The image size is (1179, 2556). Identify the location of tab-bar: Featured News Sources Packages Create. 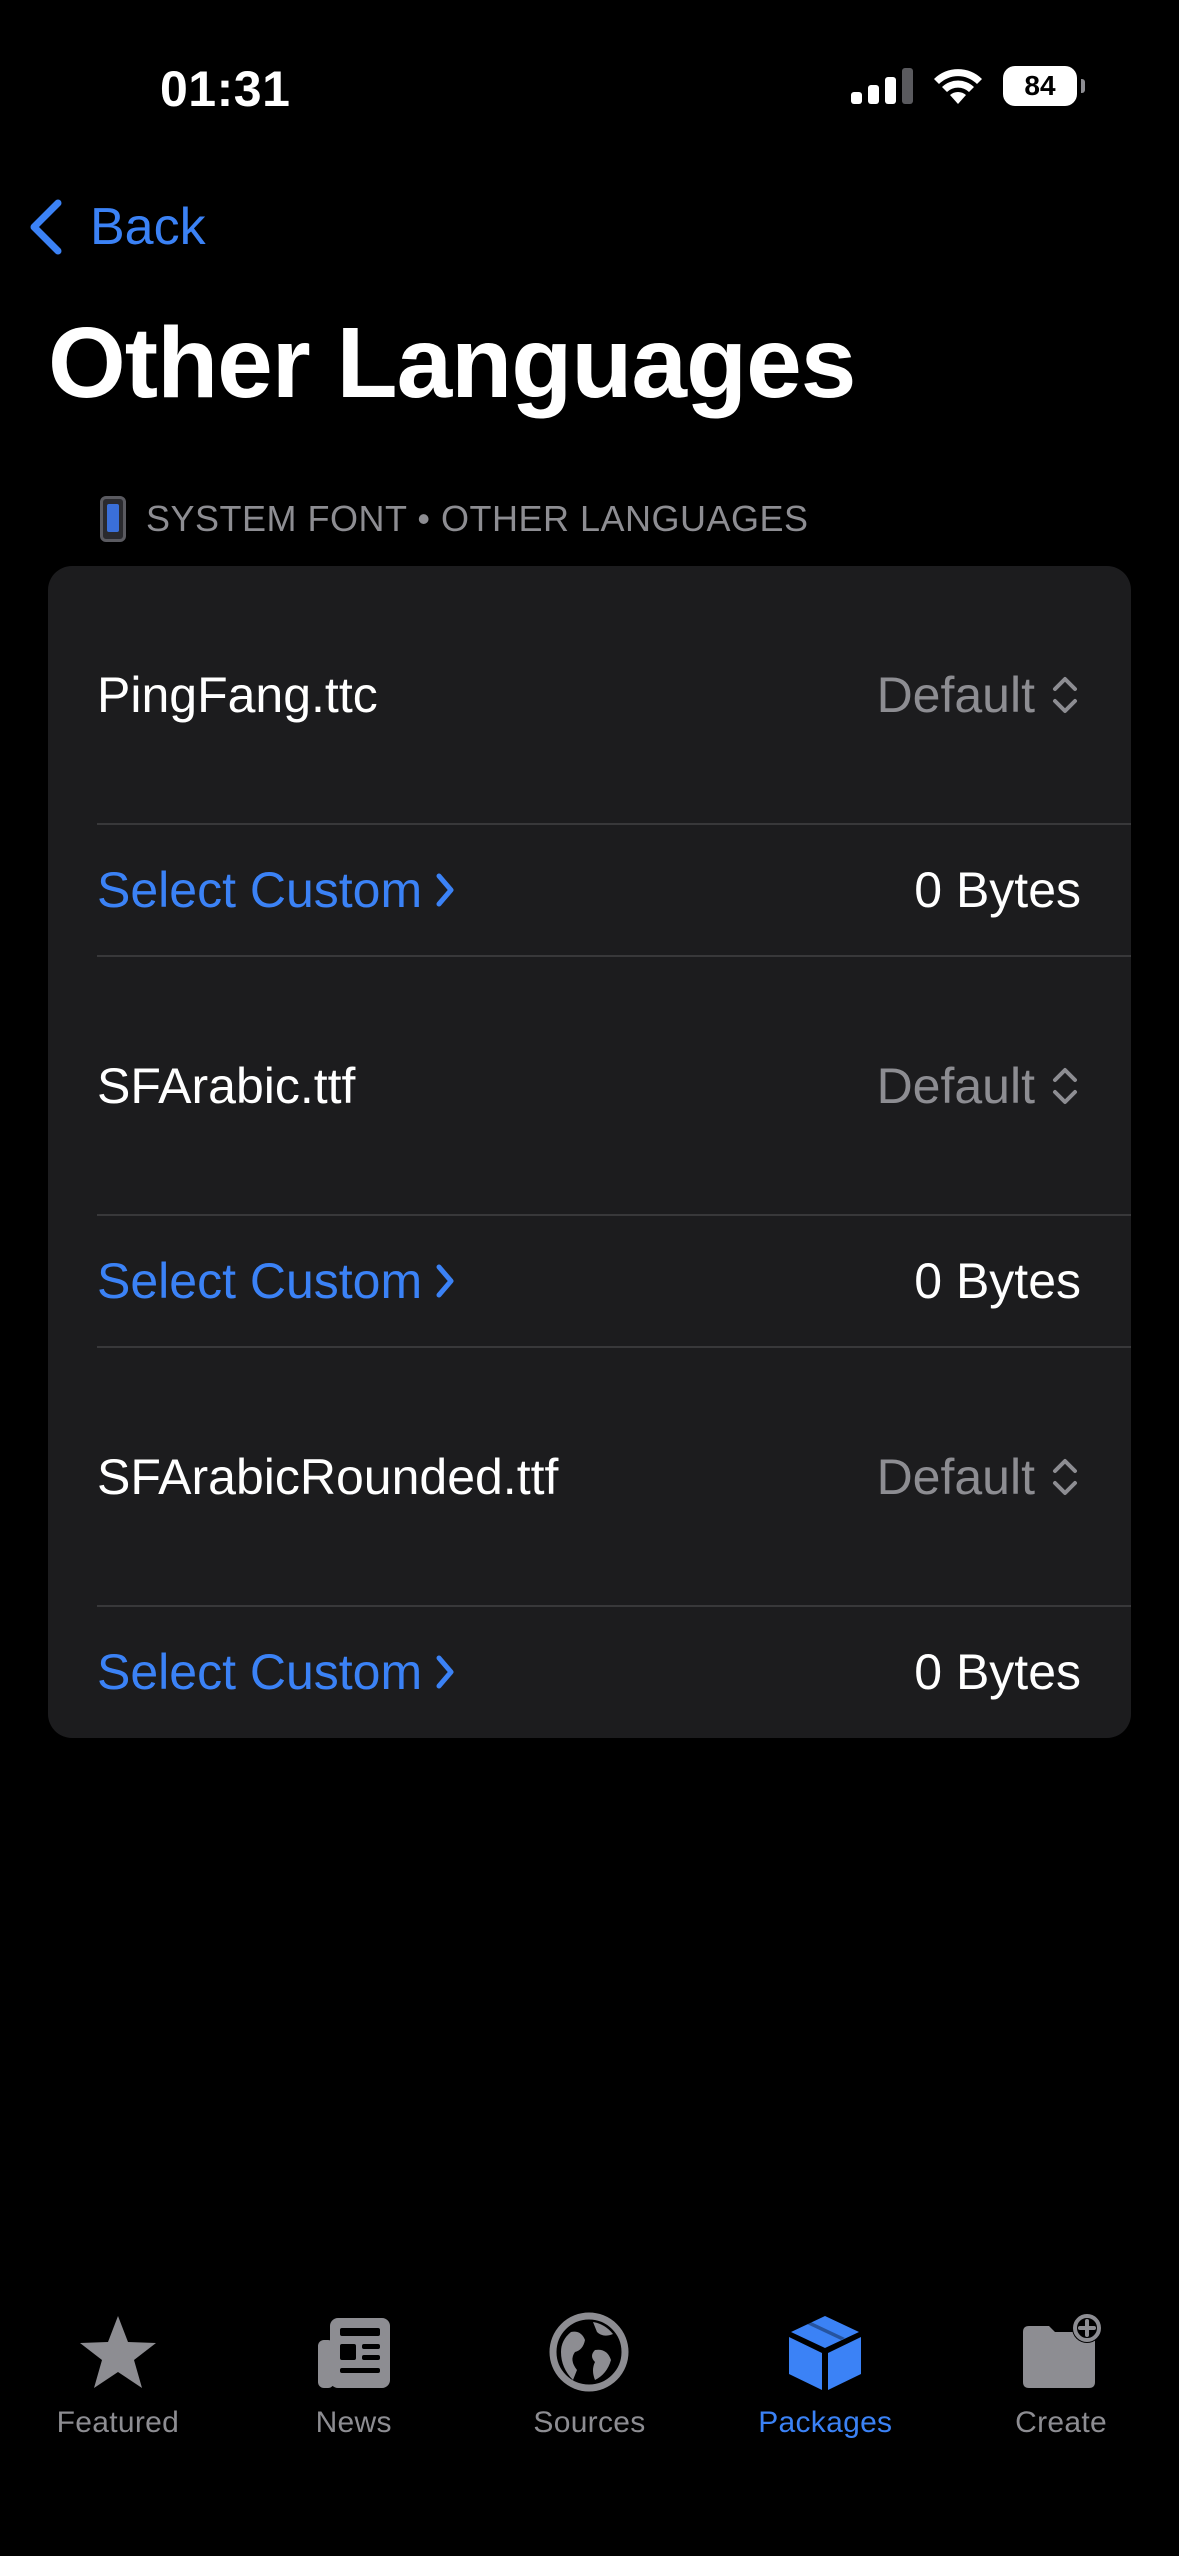
(589, 2390).